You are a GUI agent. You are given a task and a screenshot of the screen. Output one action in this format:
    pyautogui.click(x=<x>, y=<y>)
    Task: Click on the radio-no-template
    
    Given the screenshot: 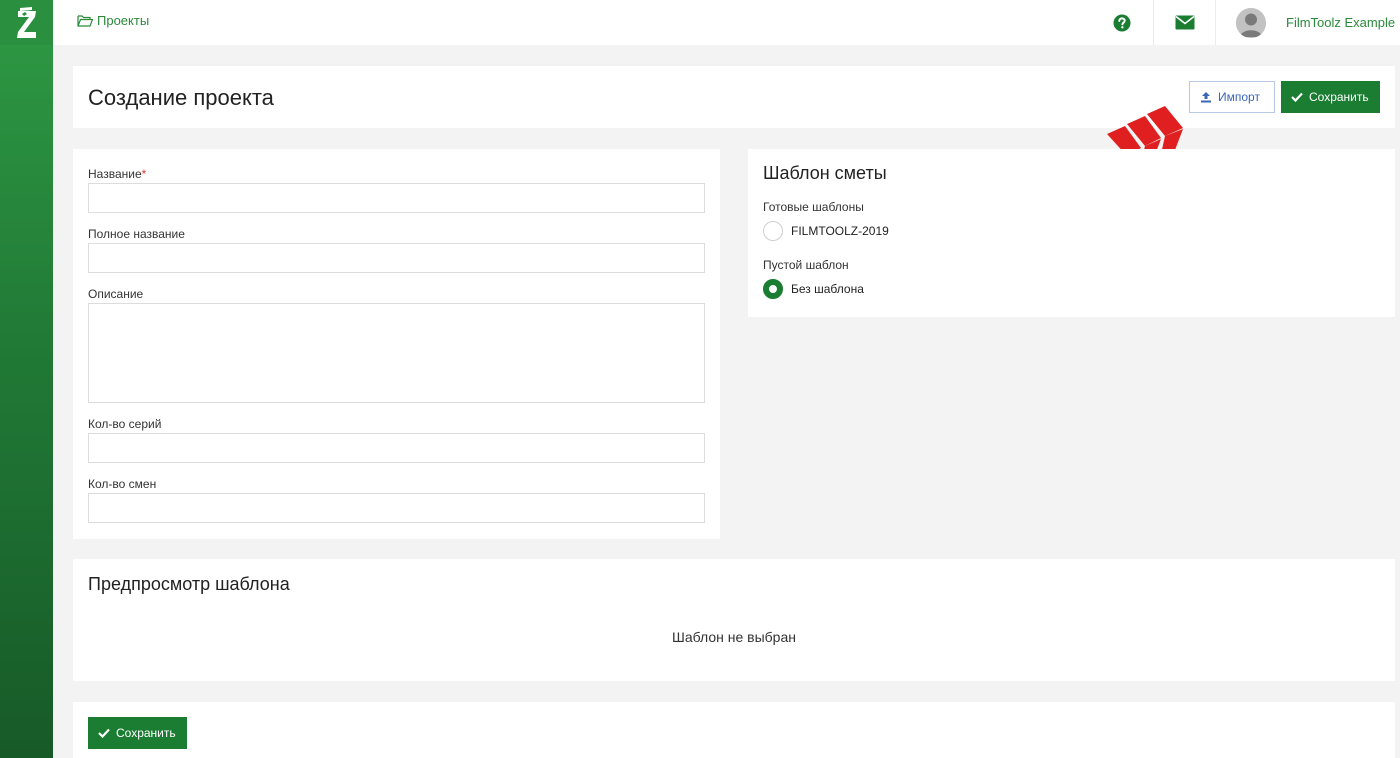 What is the action you would take?
    pyautogui.click(x=773, y=289)
    